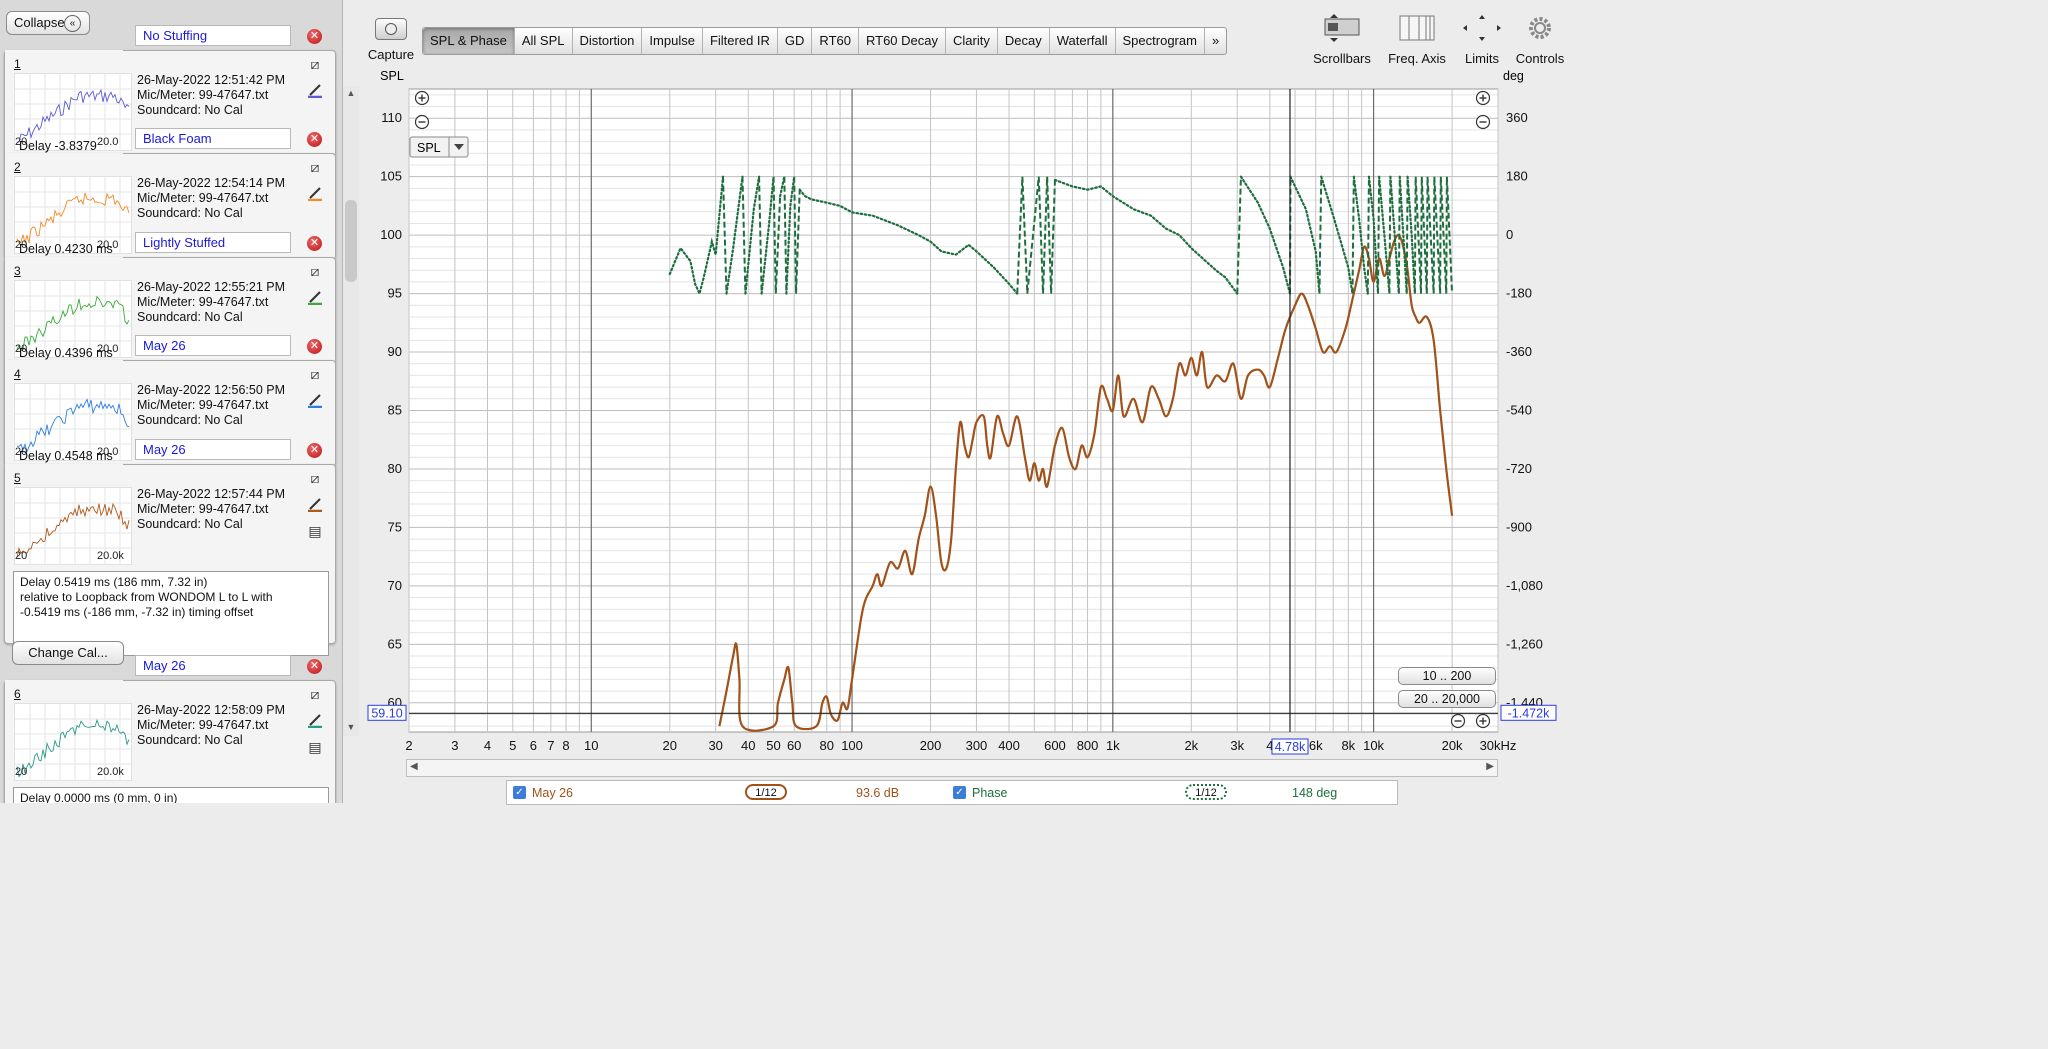  I want to click on phase-smoothing-badge: 1/12, so click(1206, 792).